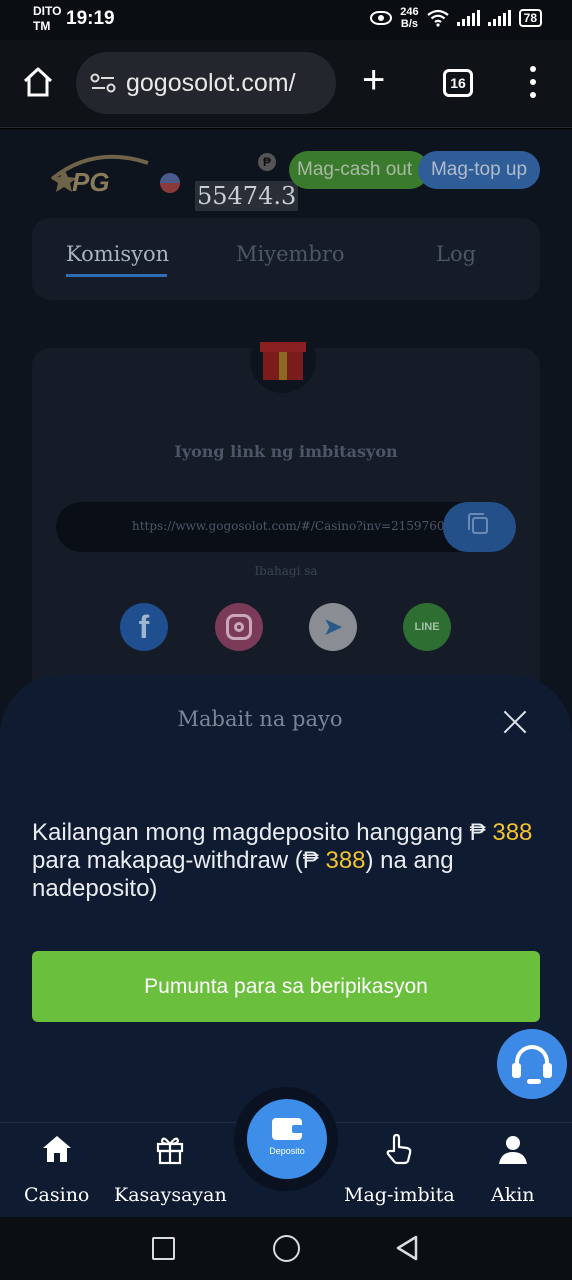 The height and width of the screenshot is (1280, 572). I want to click on balance-value: 55474.3, so click(247, 196).